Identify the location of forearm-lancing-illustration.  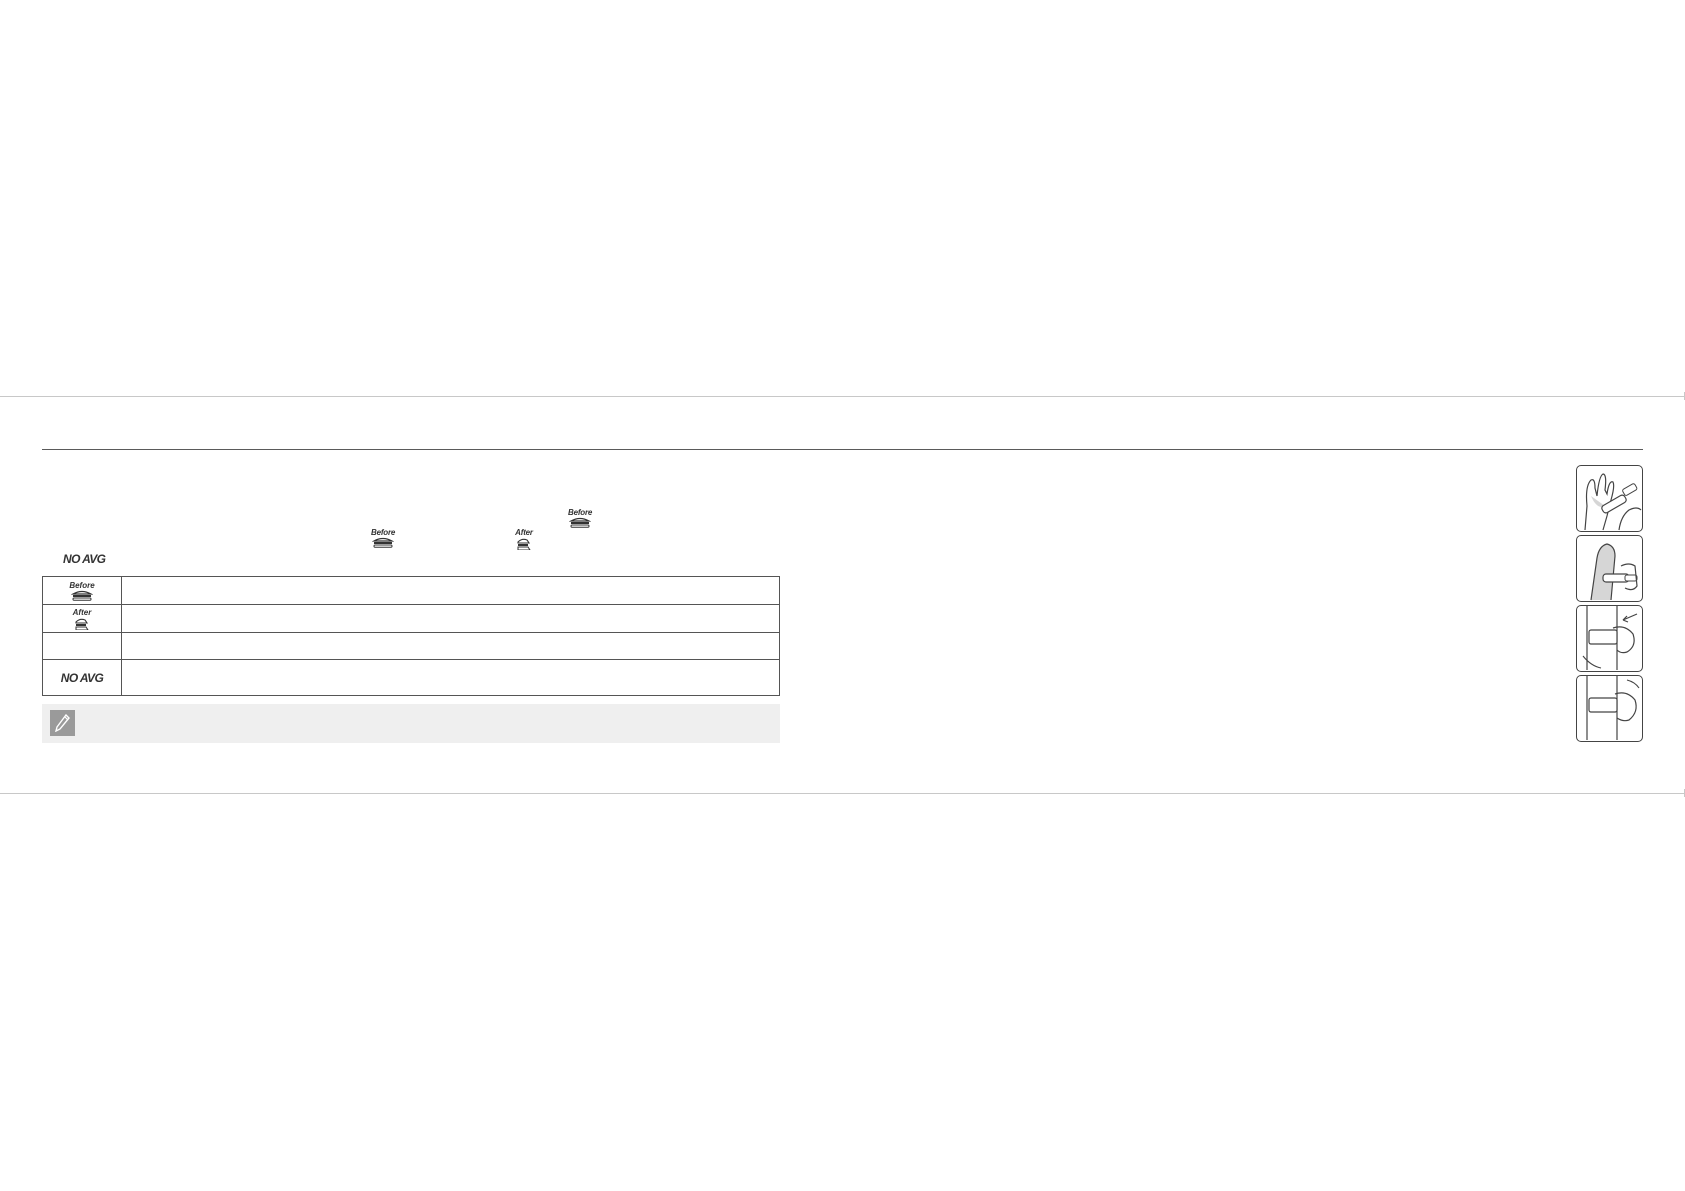
(1609, 568).